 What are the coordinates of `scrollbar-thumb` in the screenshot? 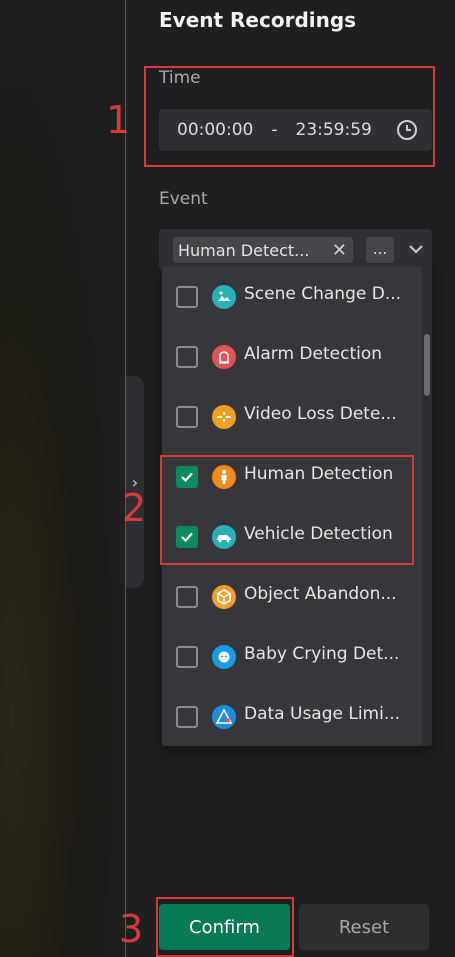 It's located at (427, 365).